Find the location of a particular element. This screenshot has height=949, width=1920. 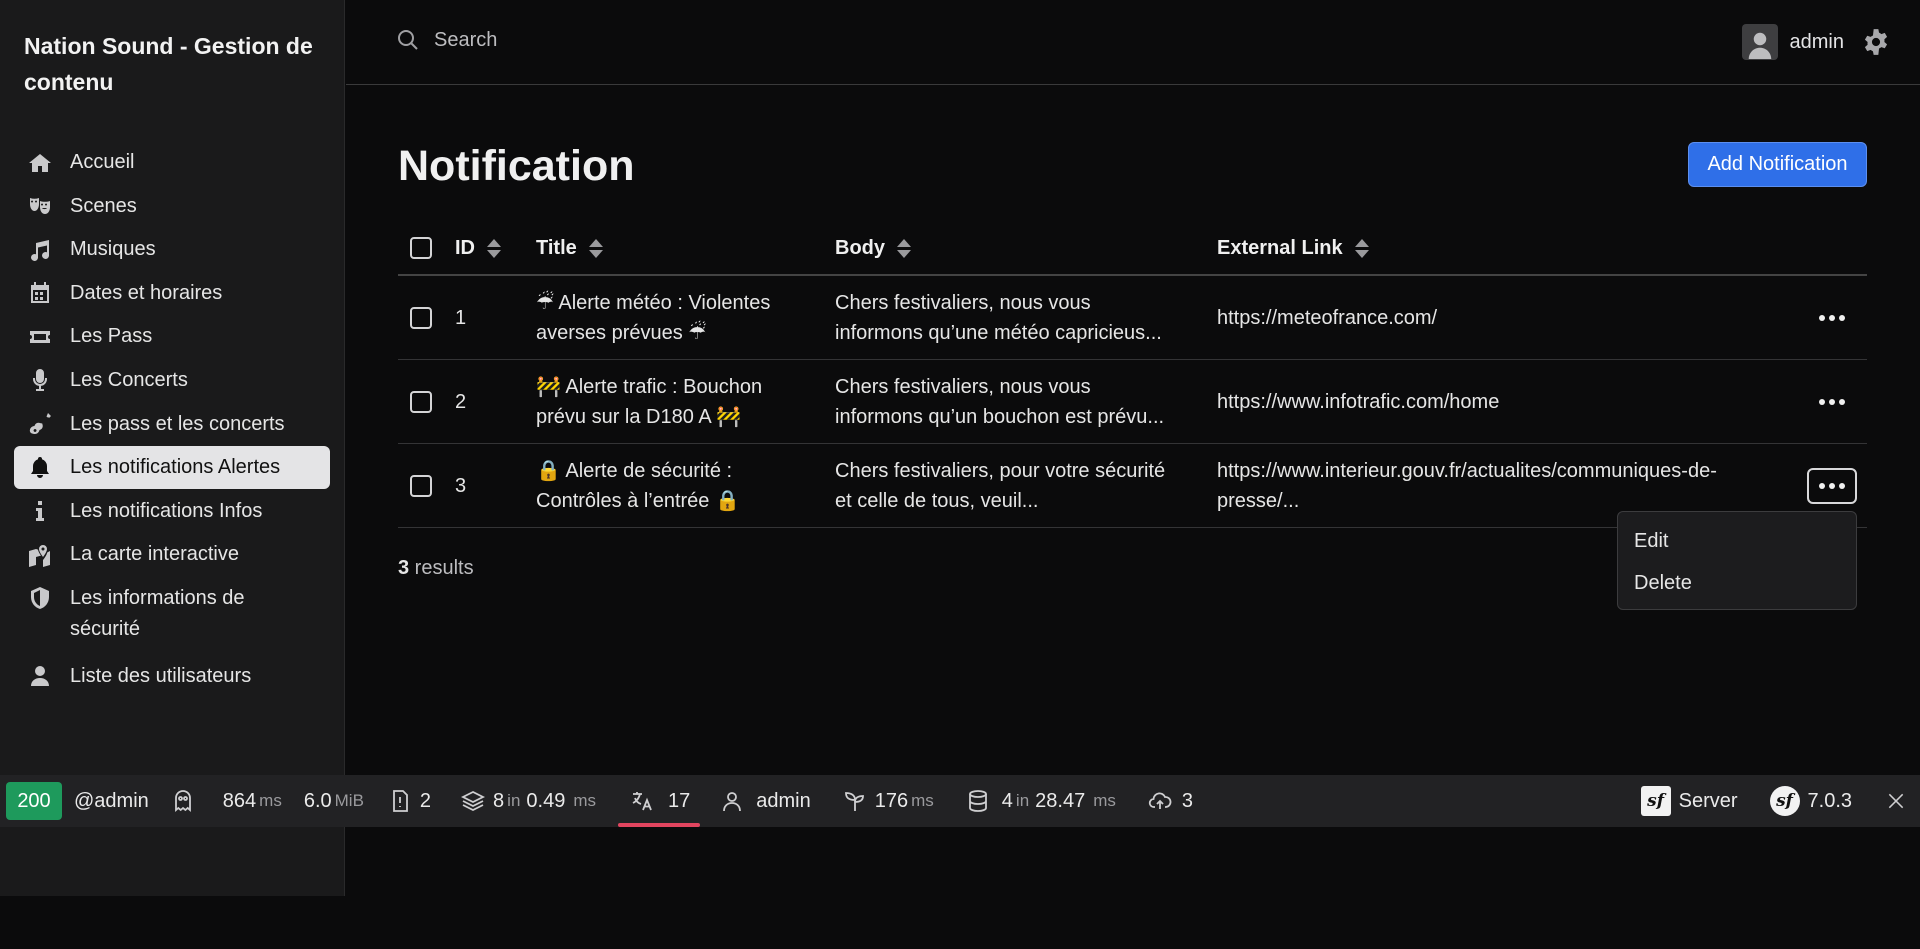

sidebar-item-label: Liste des utilisateurs is located at coordinates (161, 675).